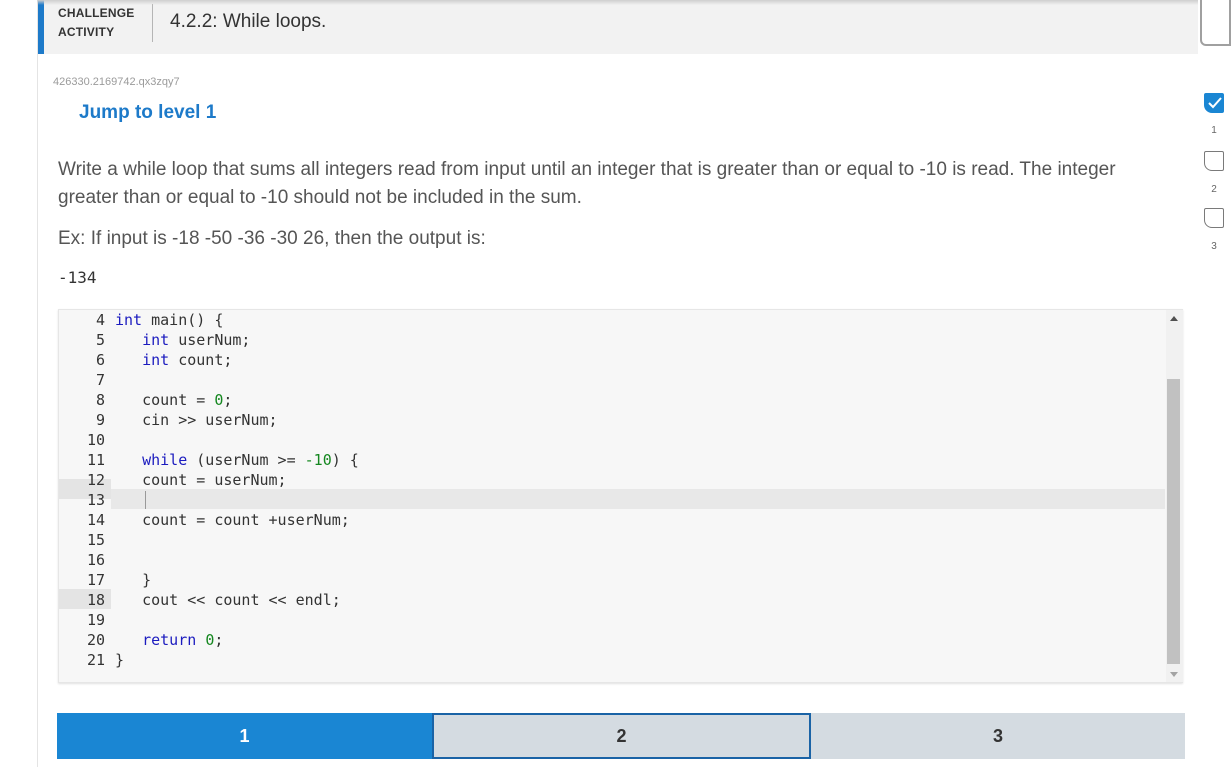  Describe the element at coordinates (100, 320) in the screenshot. I see `line-number: 4` at that location.